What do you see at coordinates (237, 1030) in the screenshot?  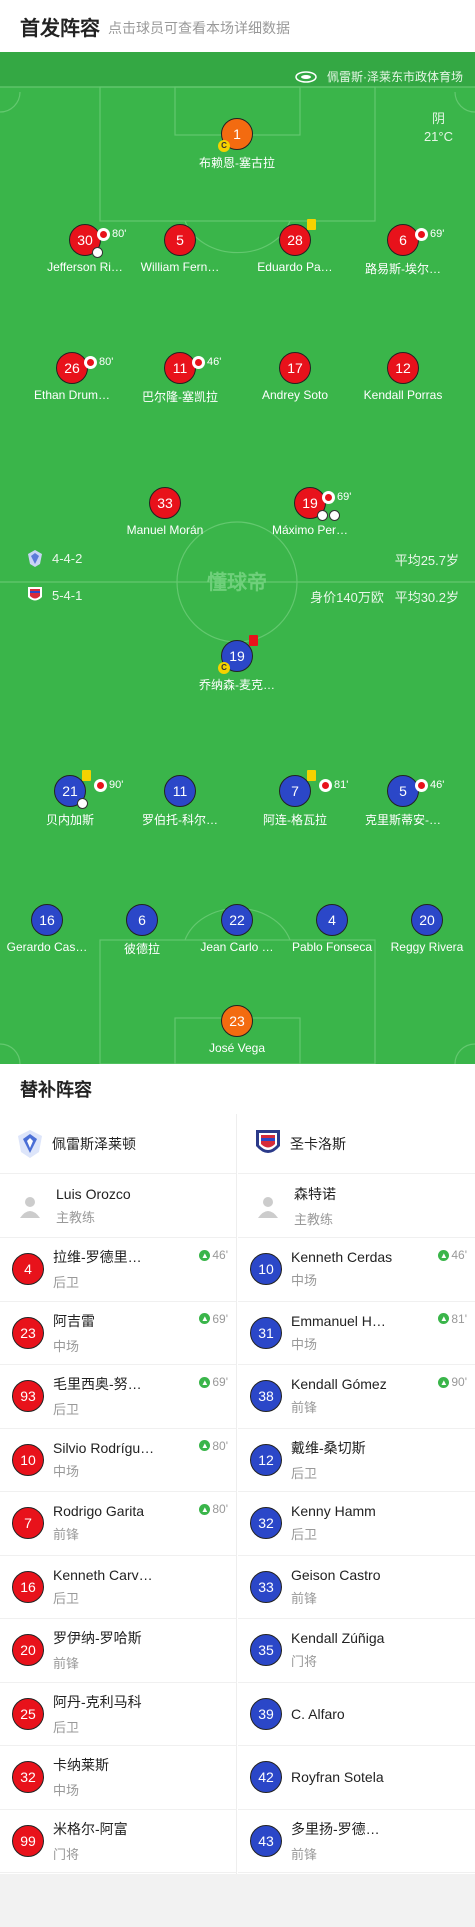 I see `away-player: 23 José Vega` at bounding box center [237, 1030].